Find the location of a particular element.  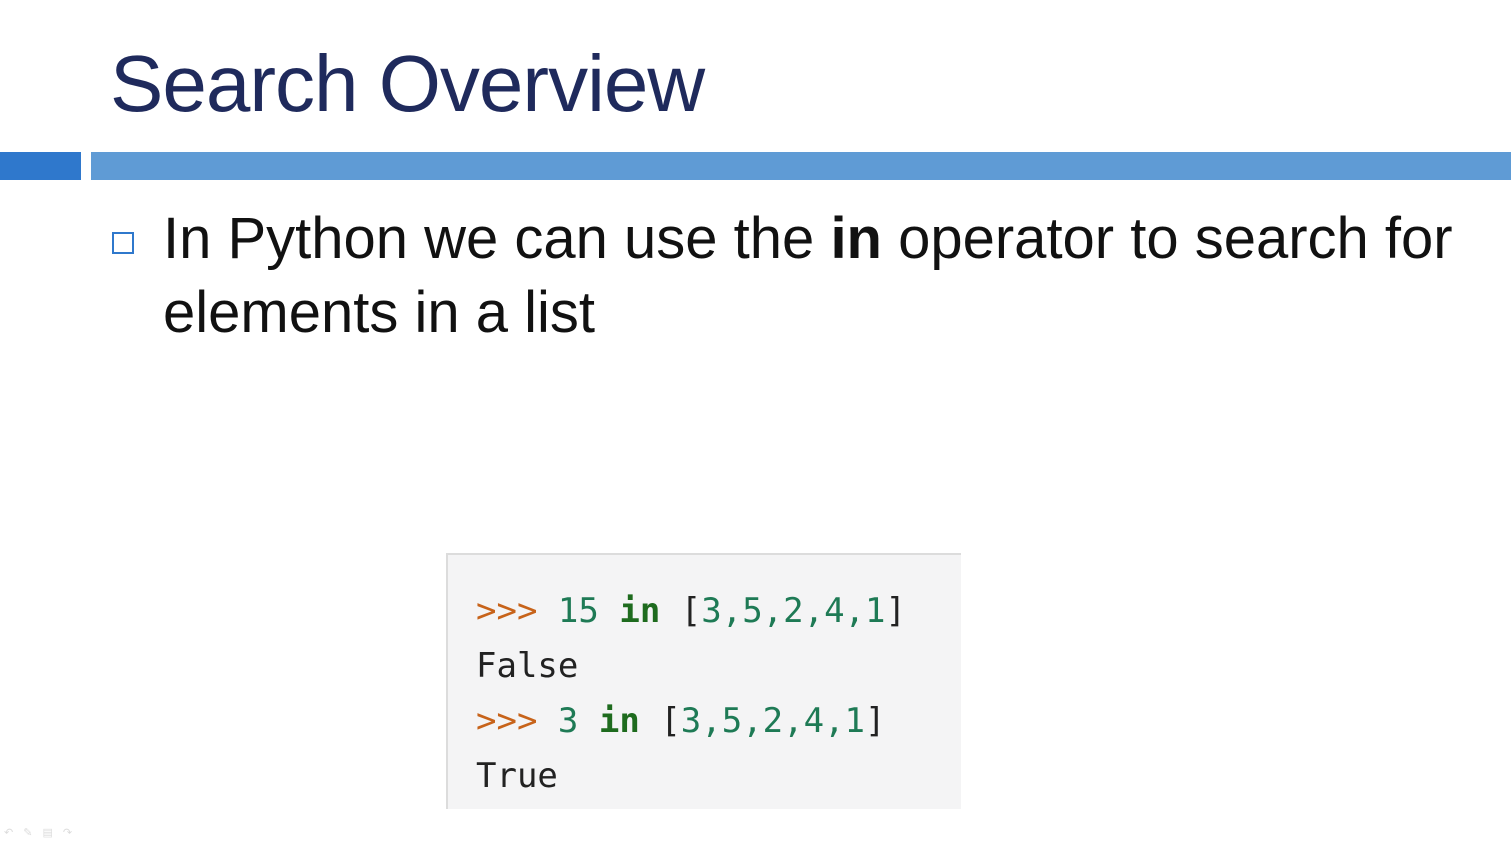

menu-icon: ▤ is located at coordinates (47, 832).